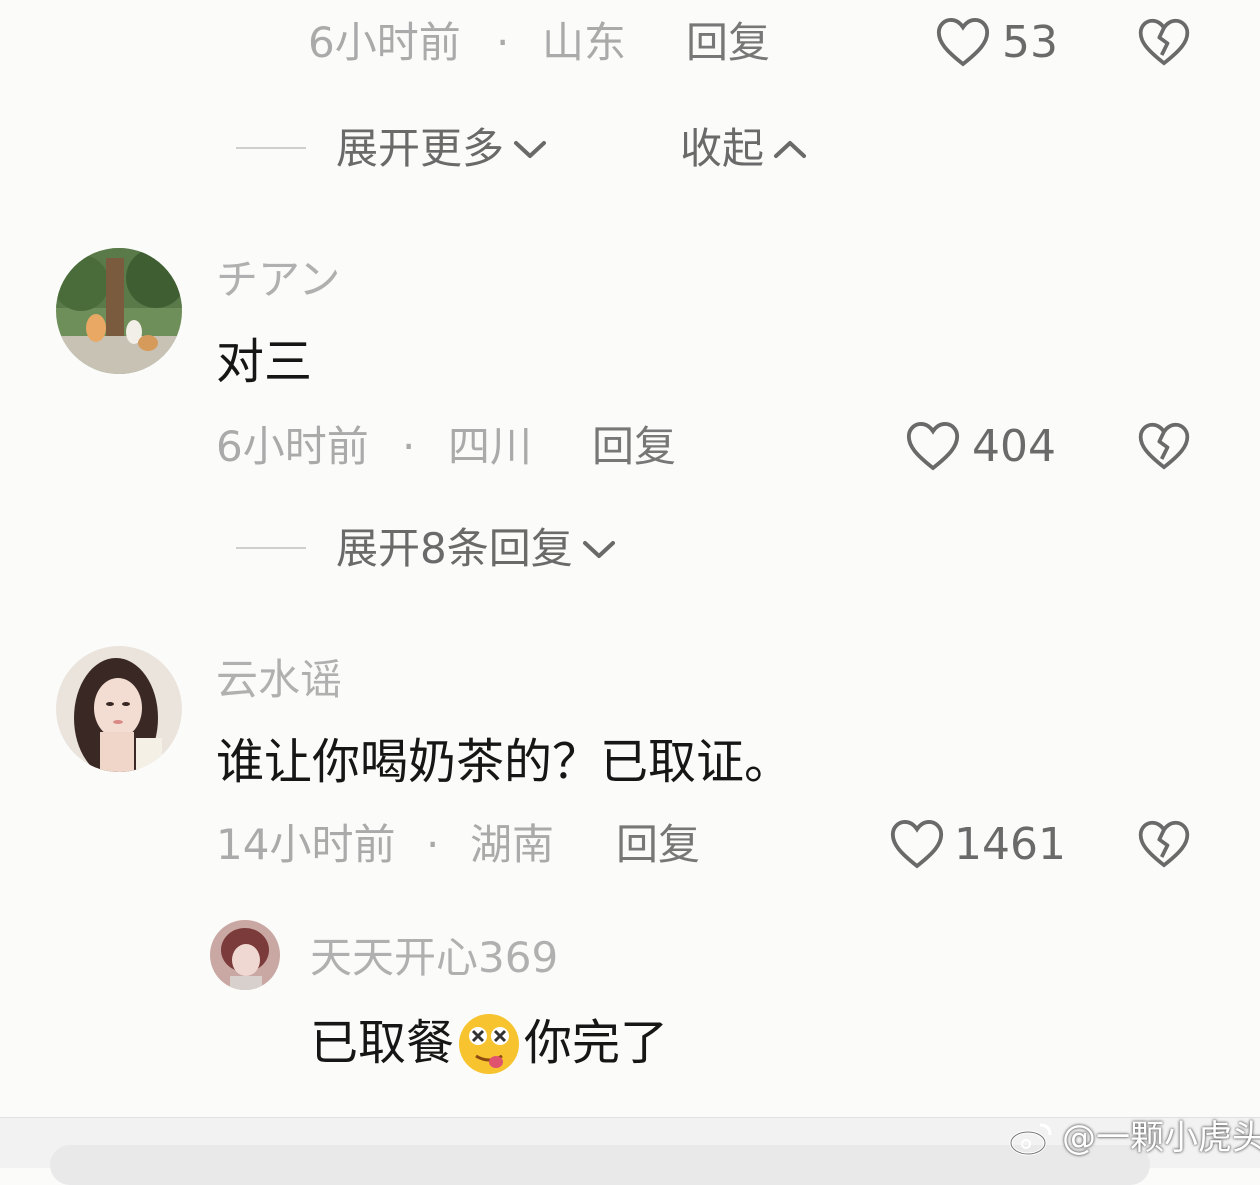  What do you see at coordinates (584, 42) in the screenshot?
I see `comment-location: 山东` at bounding box center [584, 42].